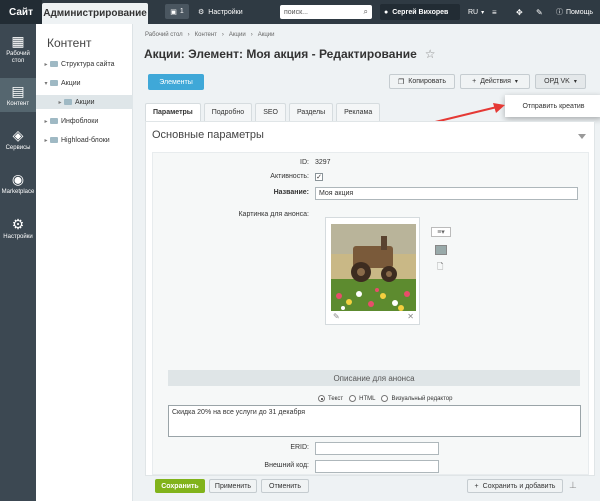 The height and width of the screenshot is (501, 600). Describe the element at coordinates (173, 112) in the screenshot. I see `tab-parameters: Параметры` at that location.